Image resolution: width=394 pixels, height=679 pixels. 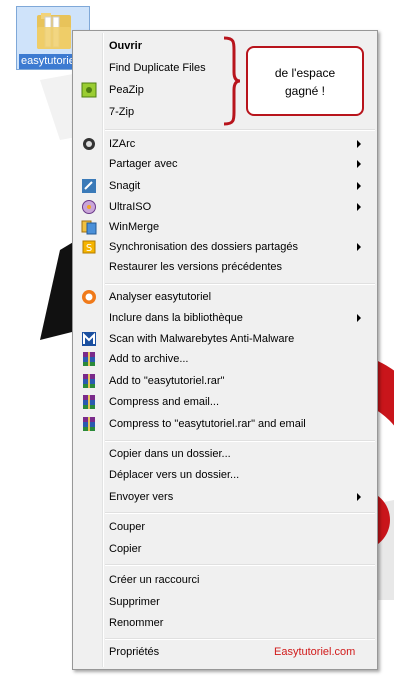 I want to click on menu-item-add-to-rar: Add to "easytutoriel.rar", so click(x=225, y=381).